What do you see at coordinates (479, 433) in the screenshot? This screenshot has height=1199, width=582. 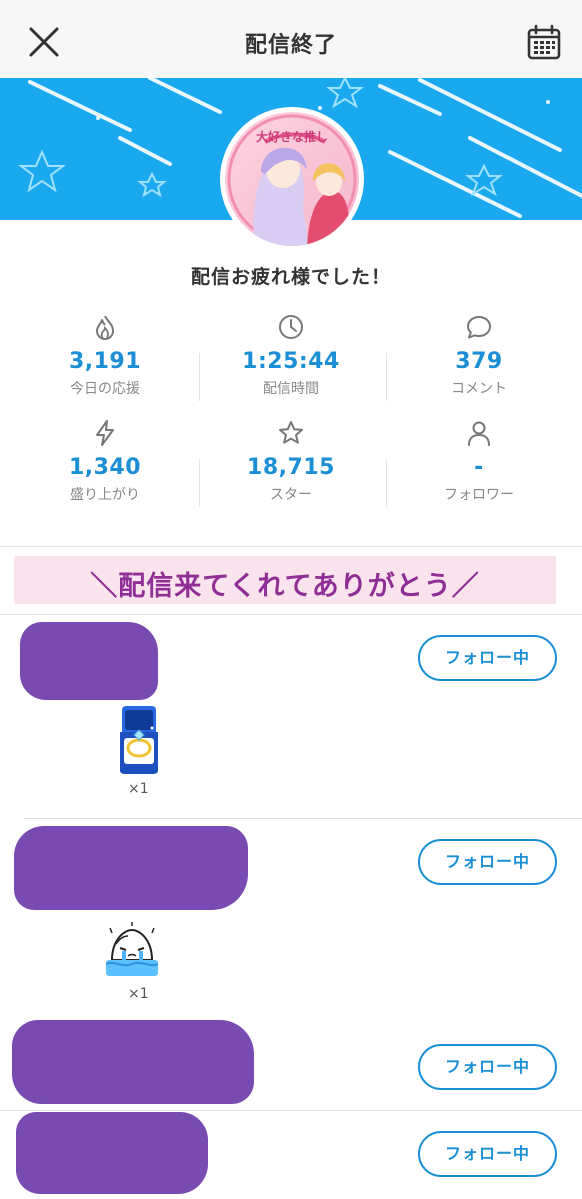 I see `person-icon` at bounding box center [479, 433].